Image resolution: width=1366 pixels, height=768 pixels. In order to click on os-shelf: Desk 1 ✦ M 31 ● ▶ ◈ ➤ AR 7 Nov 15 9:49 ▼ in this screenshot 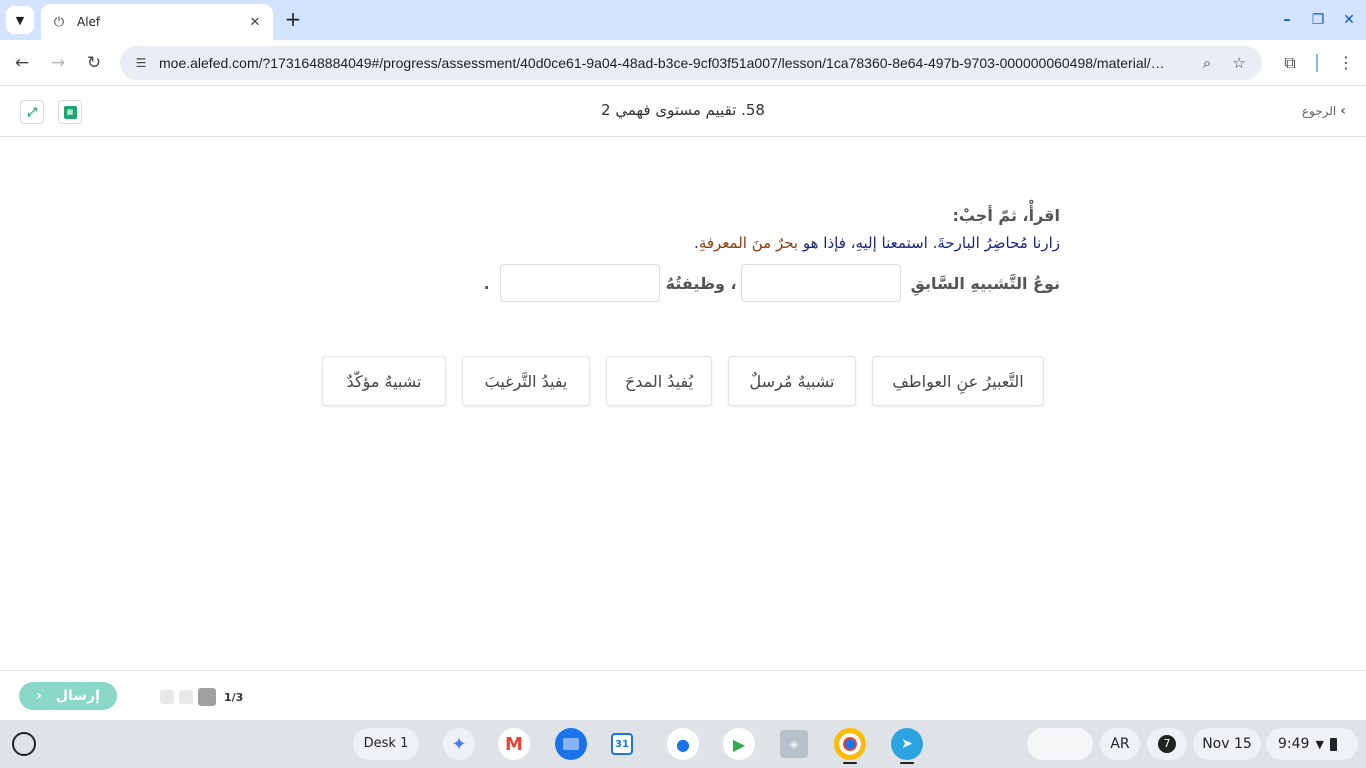, I will do `click(683, 744)`.